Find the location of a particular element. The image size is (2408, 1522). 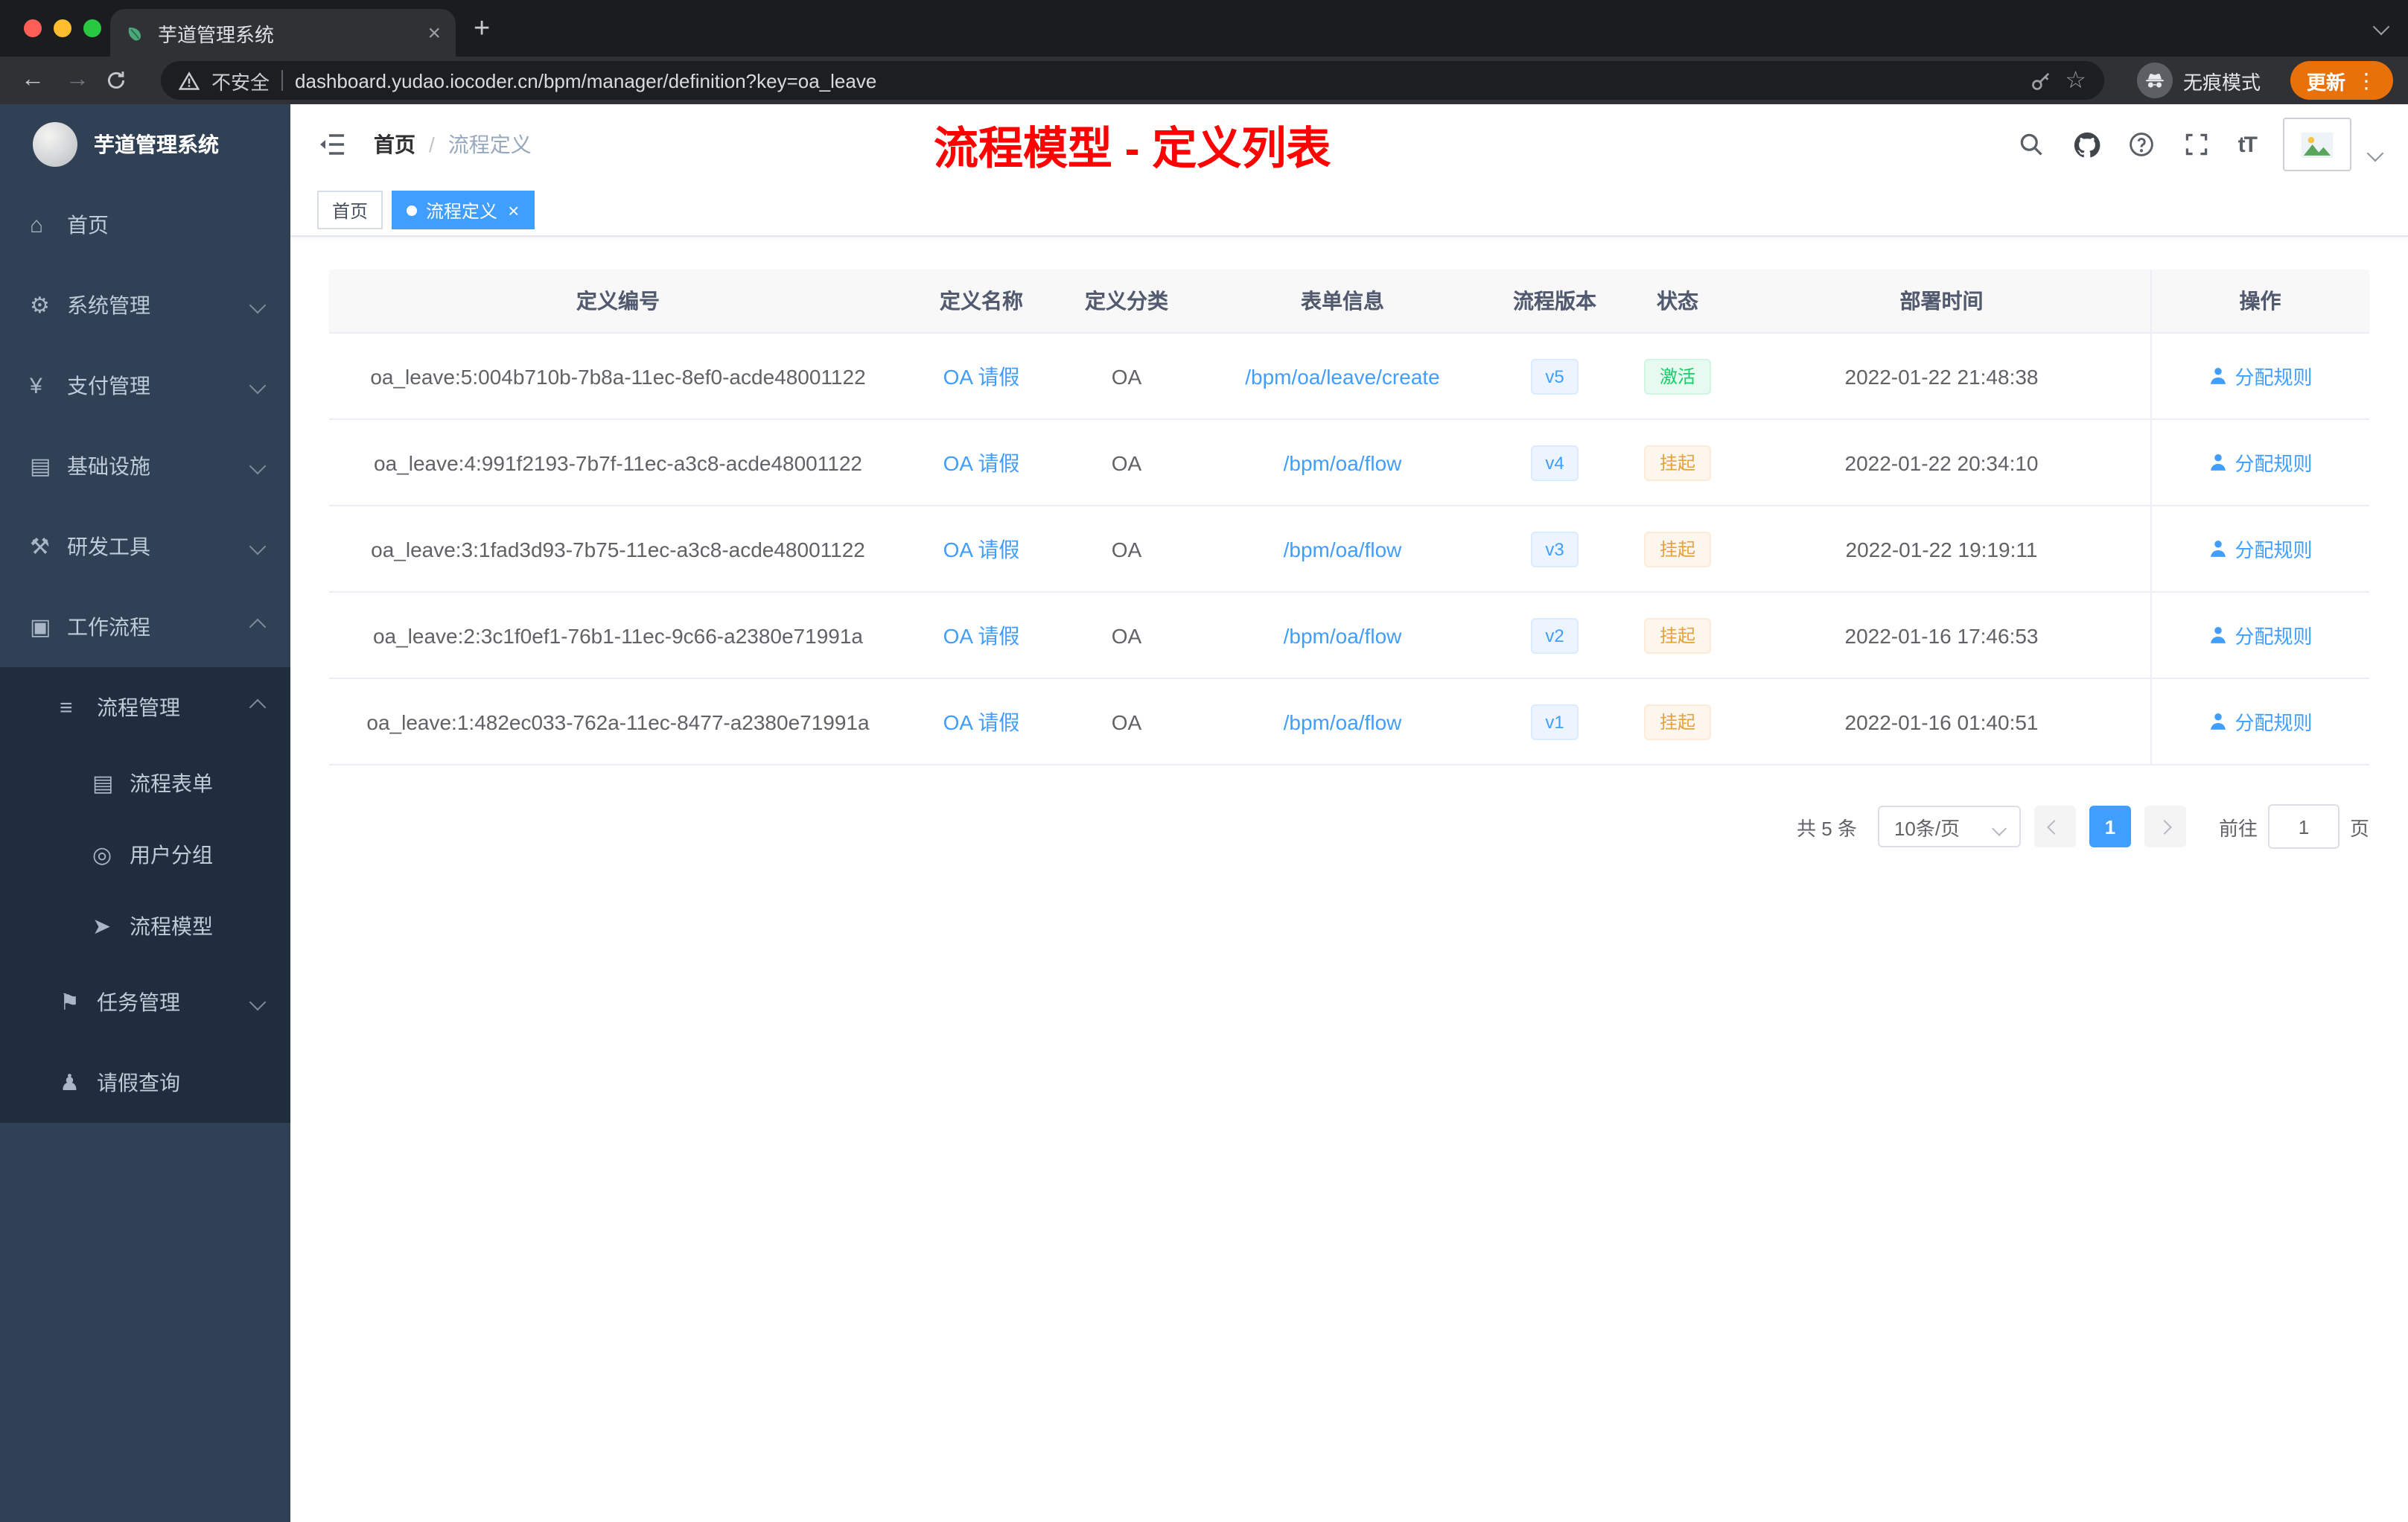

chrome-update-button: 更新 ⋮ is located at coordinates (2341, 80).